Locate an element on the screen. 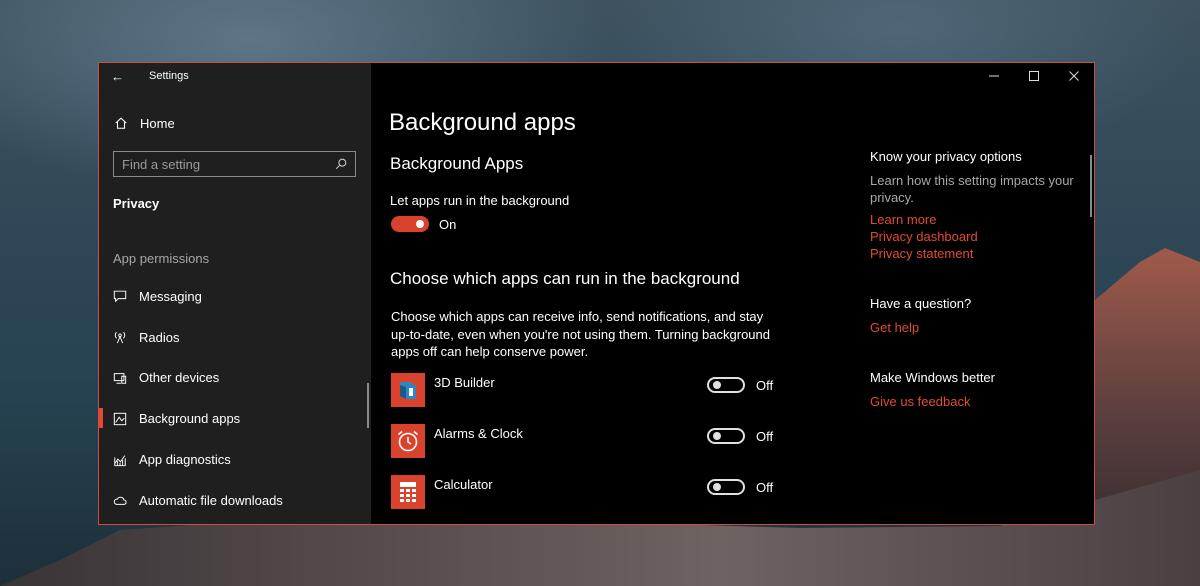  close-button is located at coordinates (1074, 76).